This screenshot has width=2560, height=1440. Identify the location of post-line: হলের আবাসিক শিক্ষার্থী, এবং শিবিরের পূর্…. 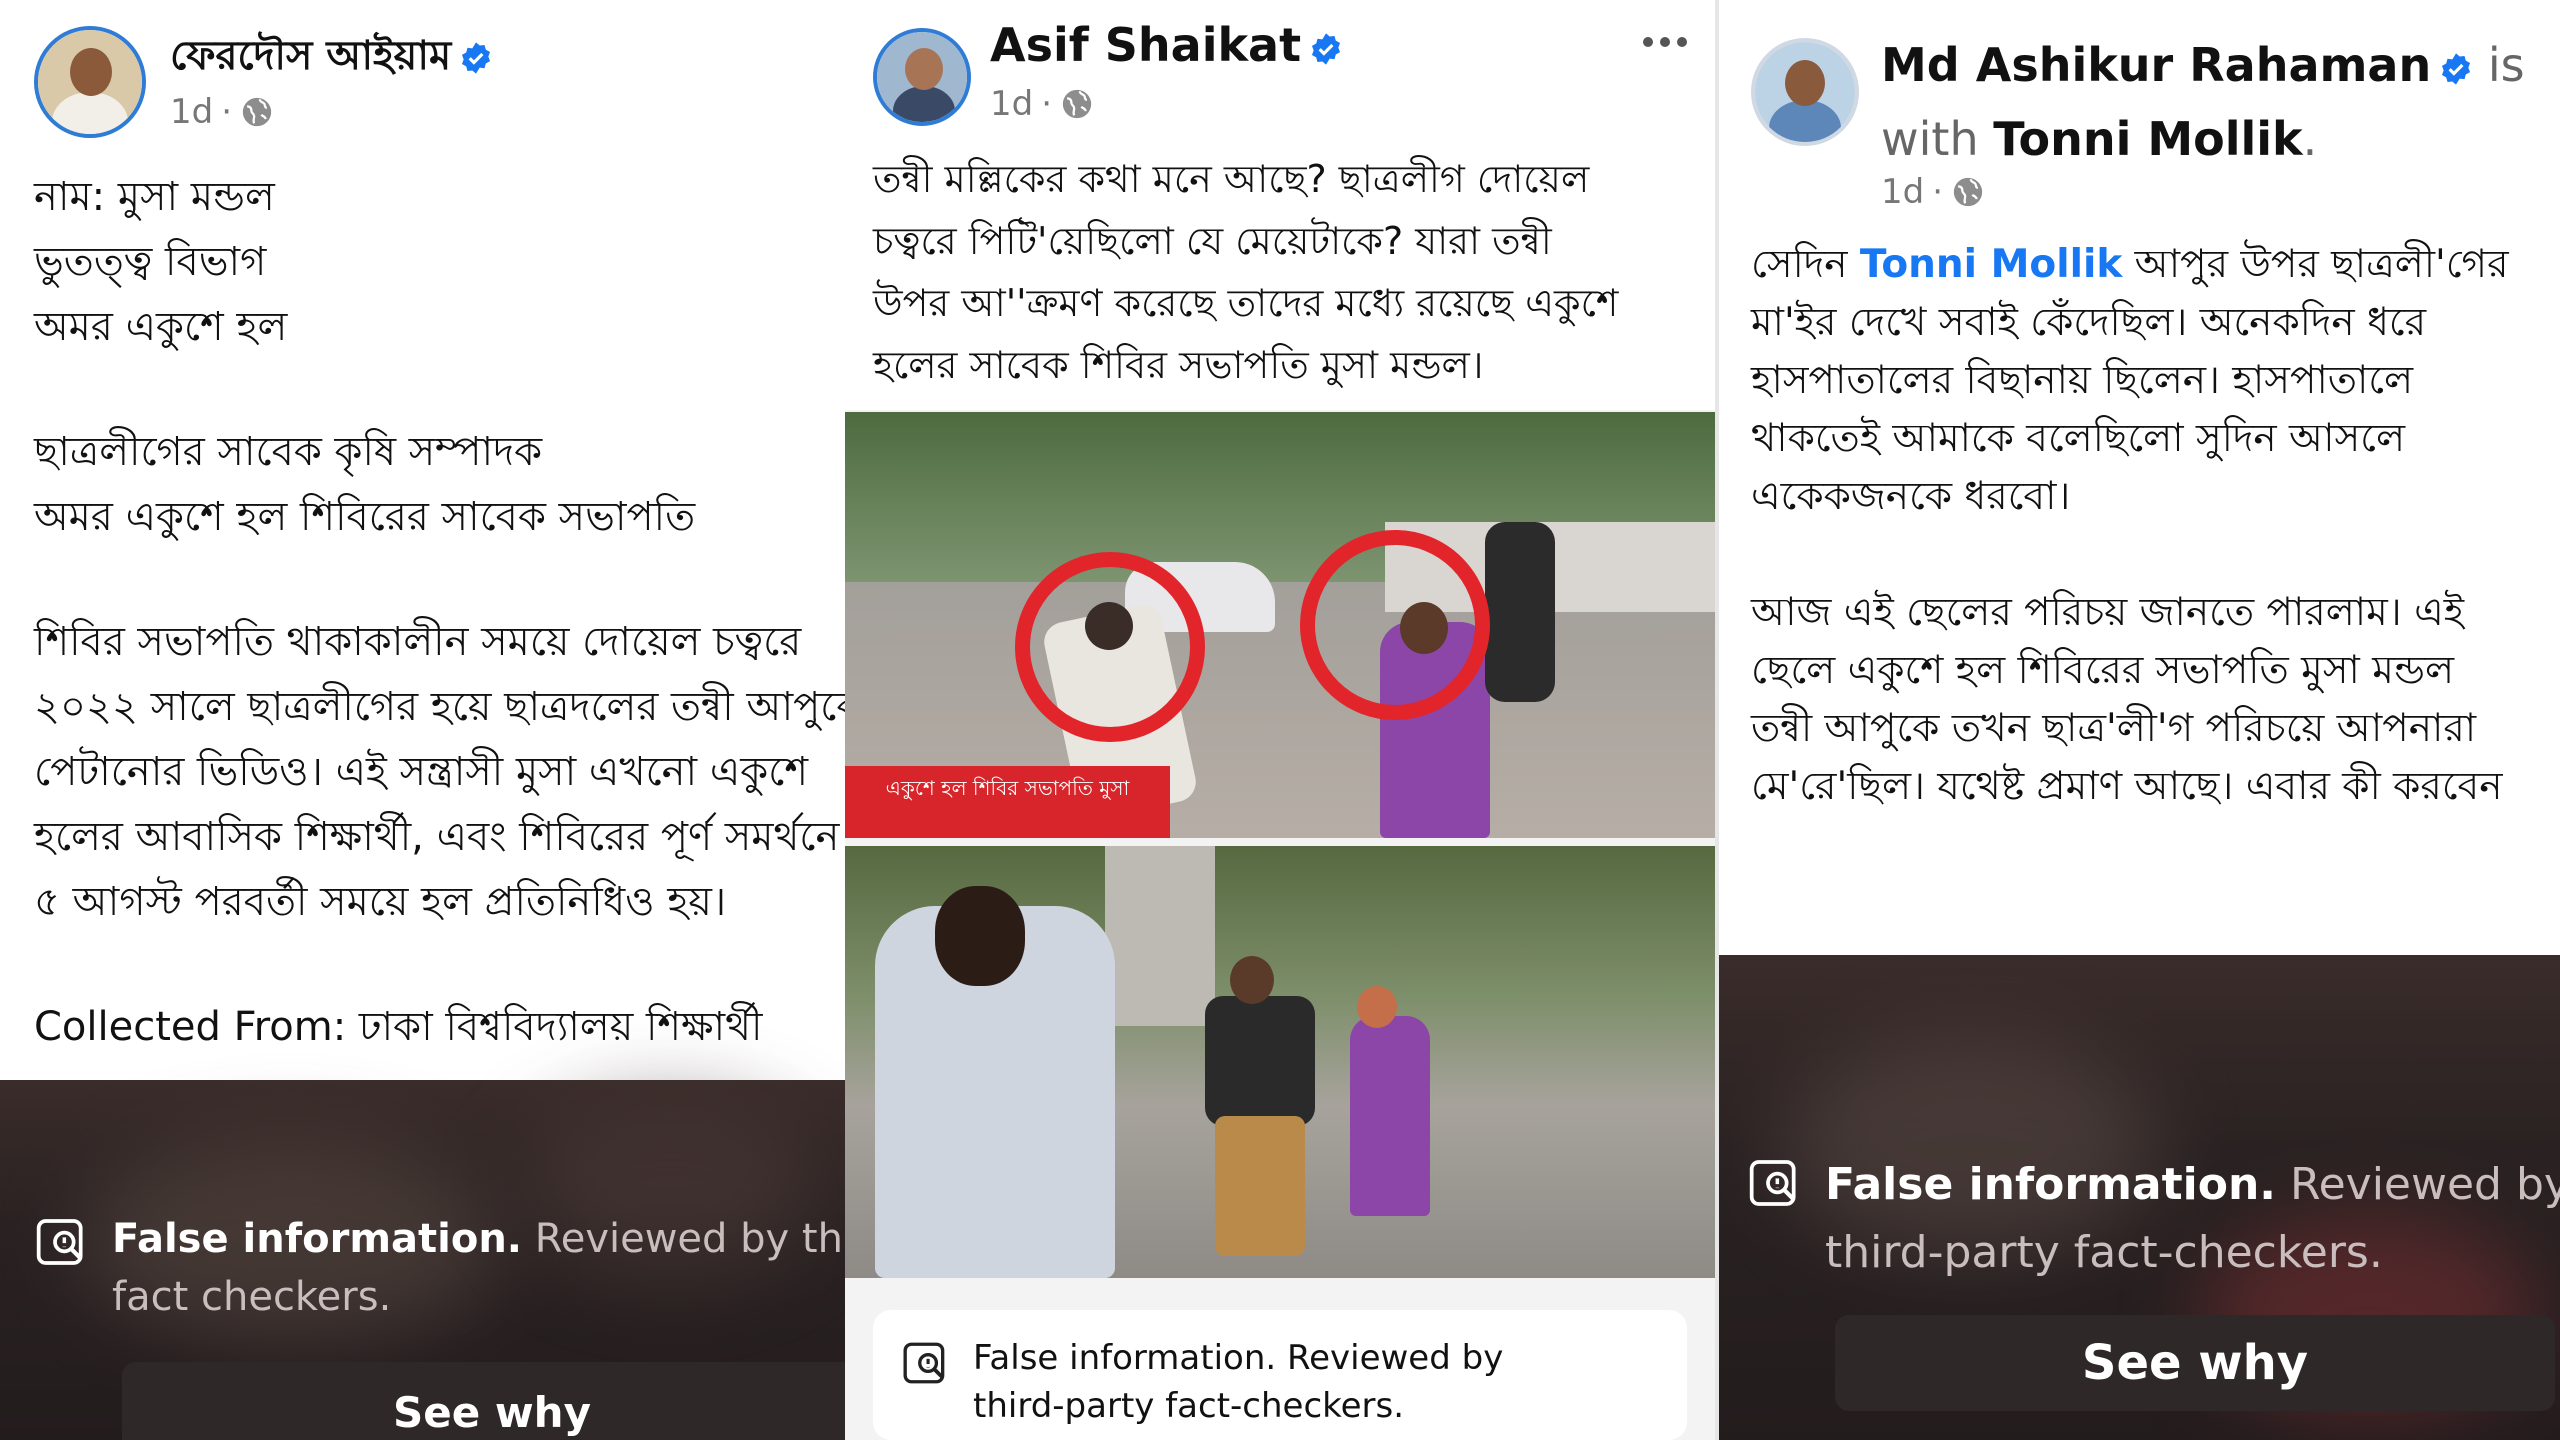
(437, 837).